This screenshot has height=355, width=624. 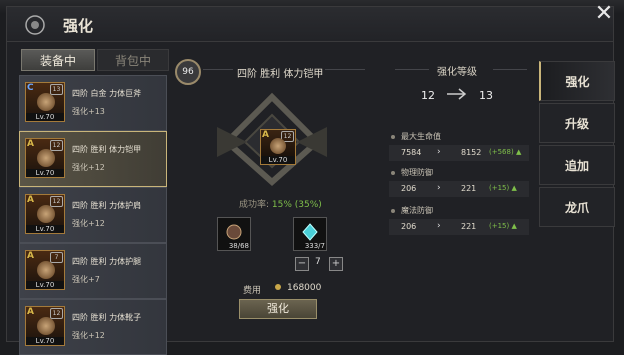 What do you see at coordinates (280, 74) in the screenshot?
I see `selected-item-title: 四阶 胜利 体力铠甲` at bounding box center [280, 74].